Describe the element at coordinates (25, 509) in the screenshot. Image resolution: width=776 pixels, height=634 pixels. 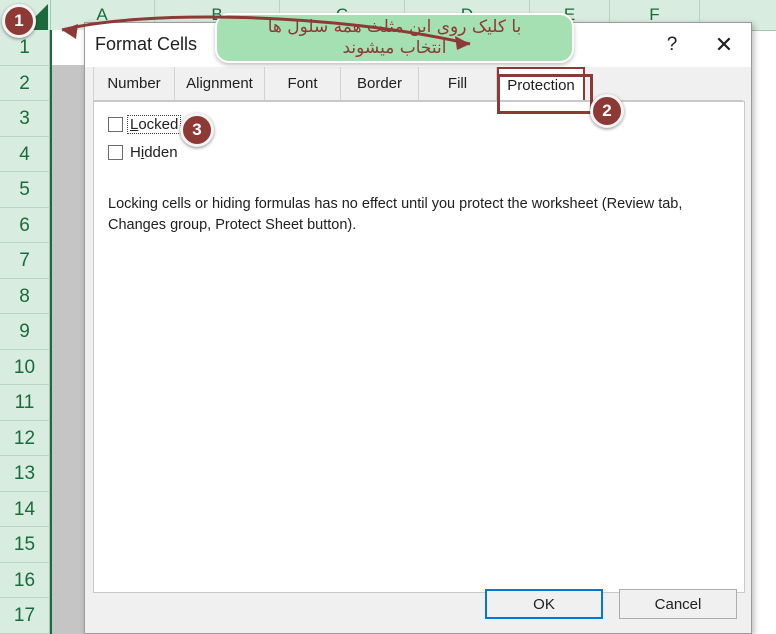
I see `row-header-14: 14` at that location.